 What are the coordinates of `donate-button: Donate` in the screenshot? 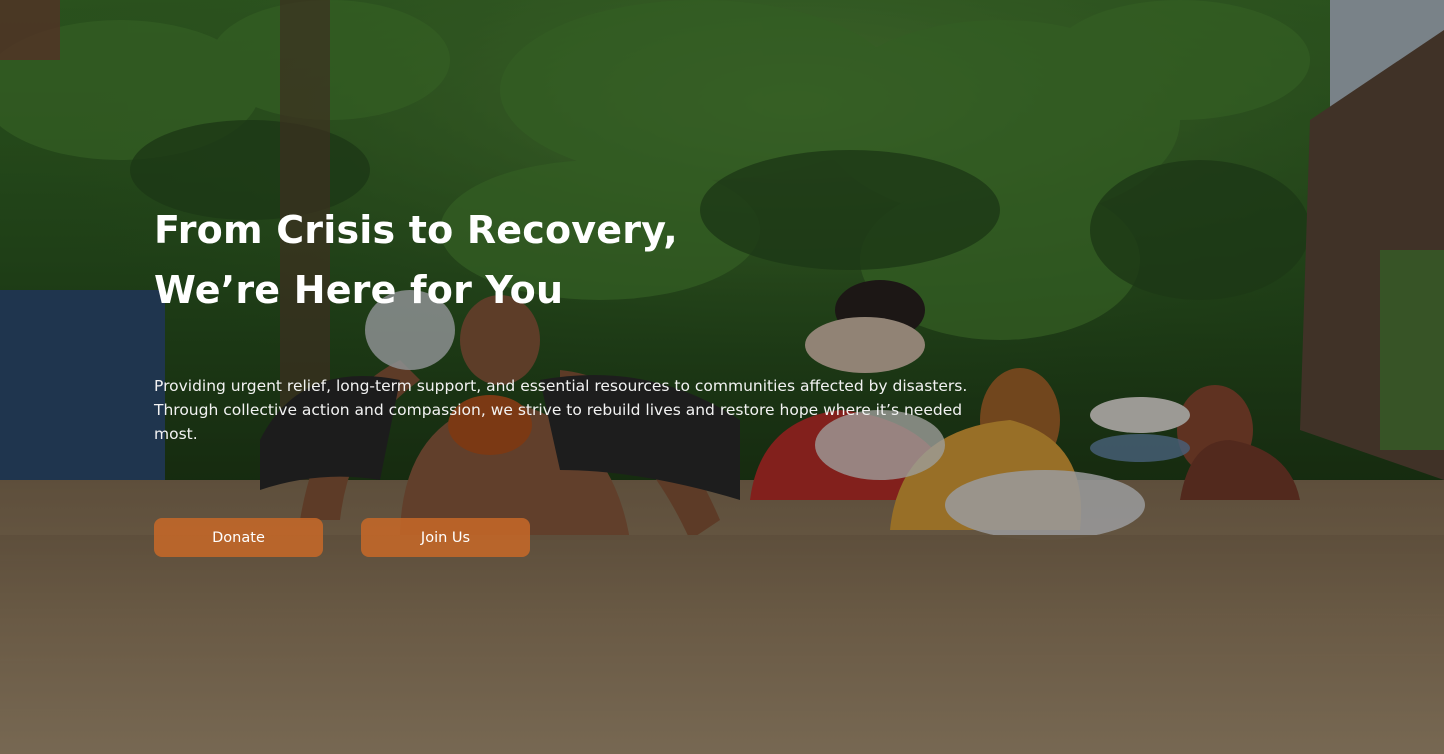 It's located at (238, 537).